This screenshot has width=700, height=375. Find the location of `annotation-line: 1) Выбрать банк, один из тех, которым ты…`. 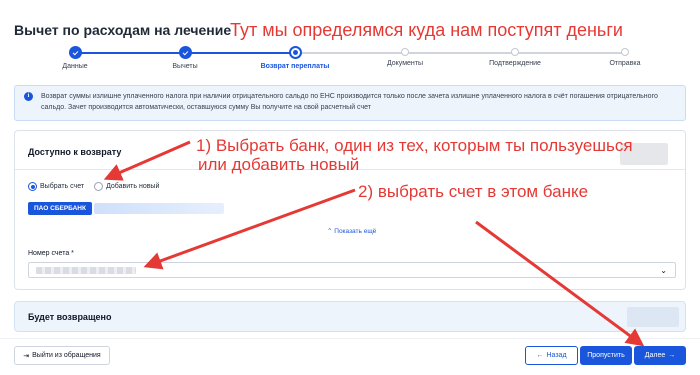

annotation-line: 1) Выбрать банк, один из тех, которым ты… is located at coordinates (414, 145).